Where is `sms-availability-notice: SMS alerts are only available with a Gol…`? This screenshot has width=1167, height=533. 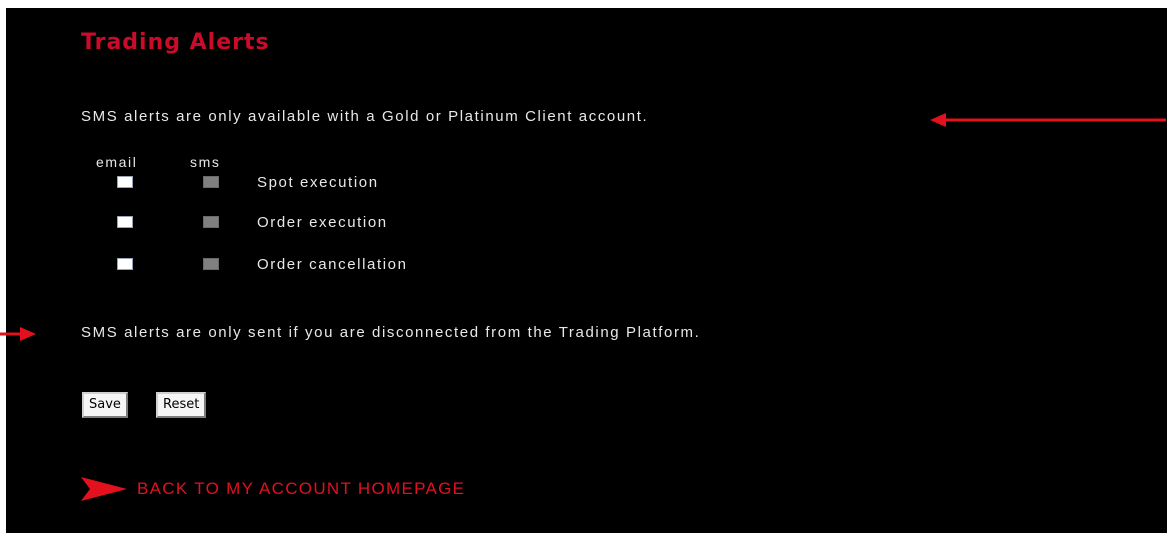
sms-availability-notice: SMS alerts are only available with a Gol… is located at coordinates (365, 116).